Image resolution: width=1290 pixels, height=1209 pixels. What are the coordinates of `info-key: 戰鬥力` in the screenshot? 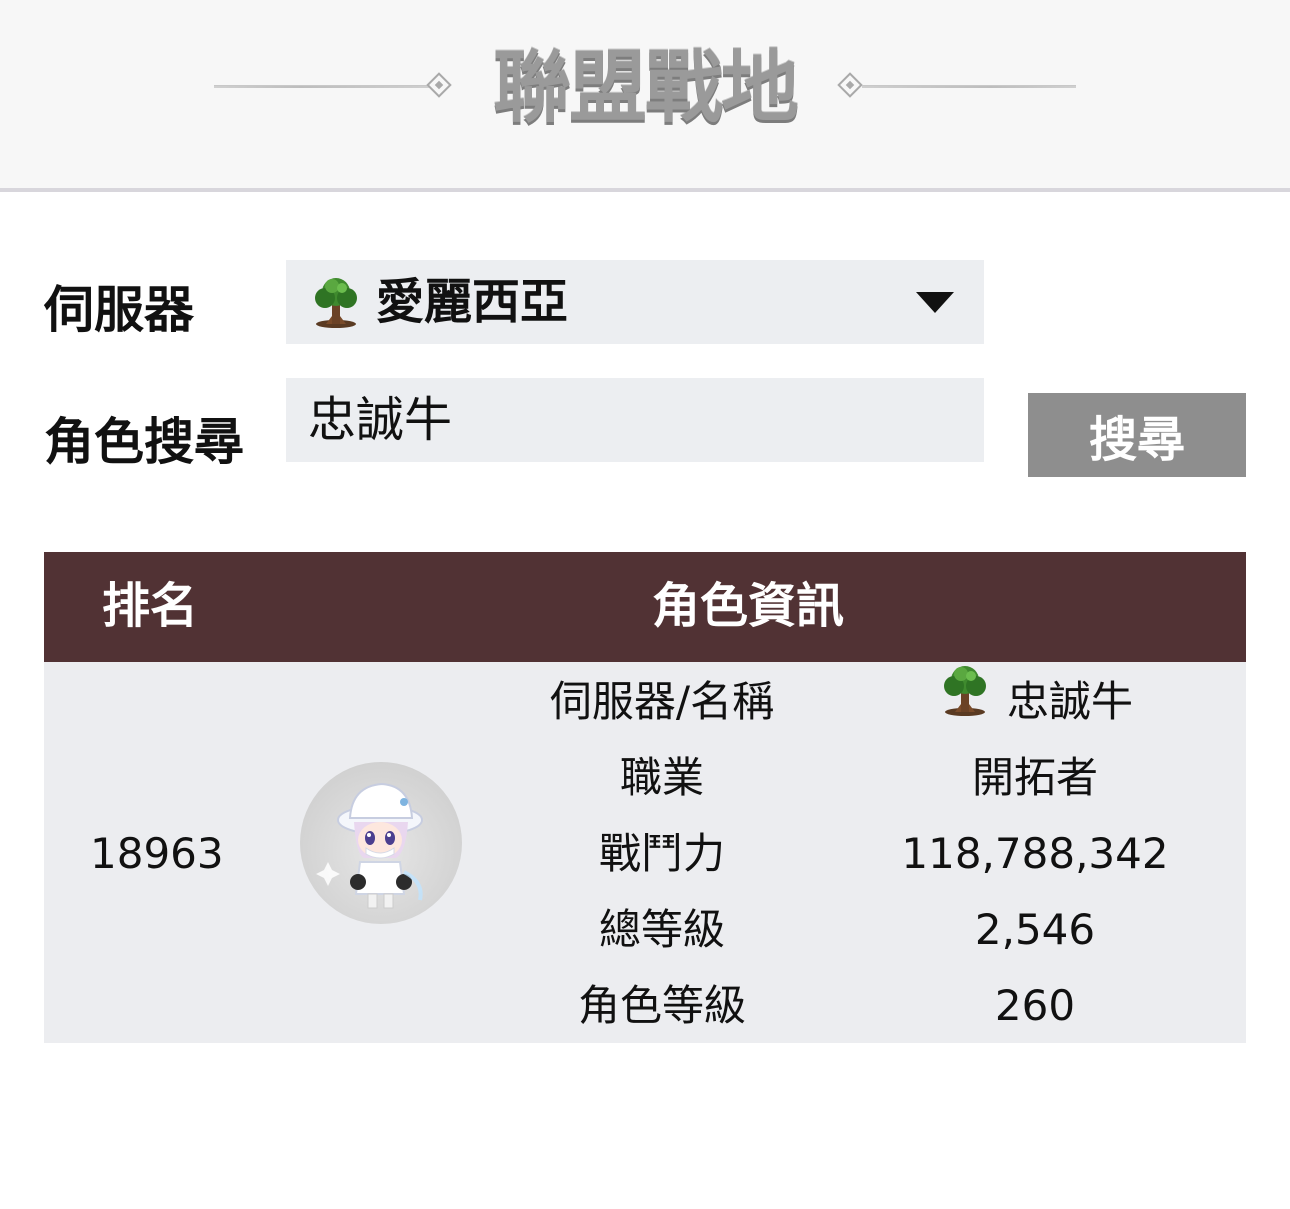 It's located at (661, 853).